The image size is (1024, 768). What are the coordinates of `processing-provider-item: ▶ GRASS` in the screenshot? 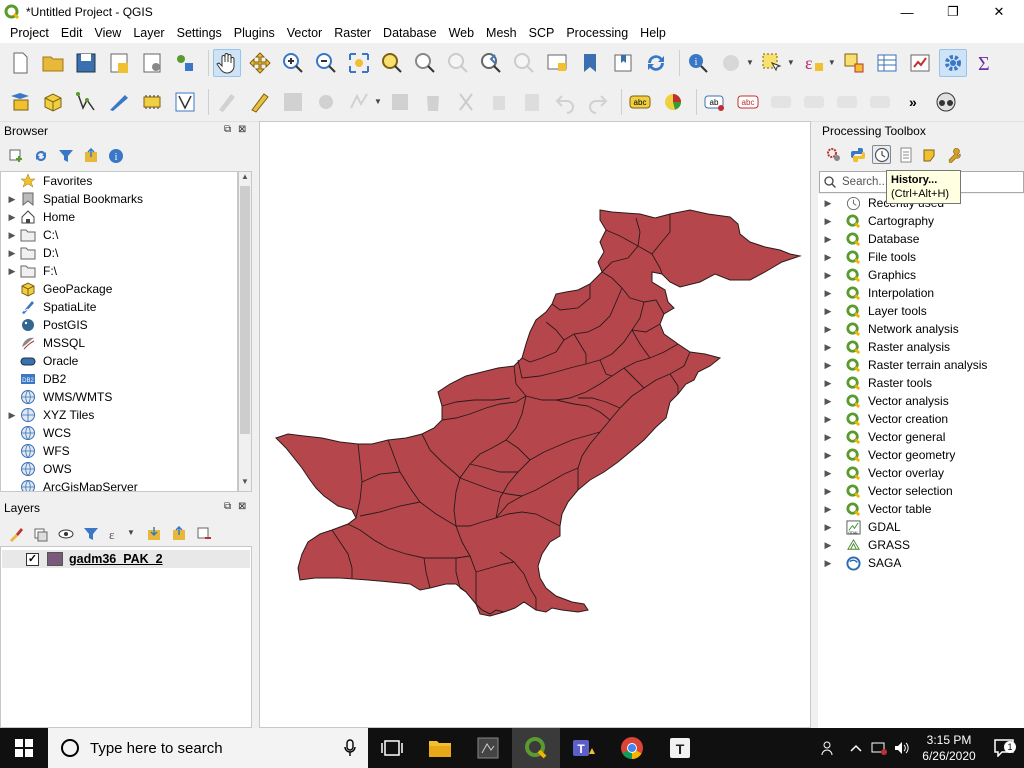 It's located at (921, 545).